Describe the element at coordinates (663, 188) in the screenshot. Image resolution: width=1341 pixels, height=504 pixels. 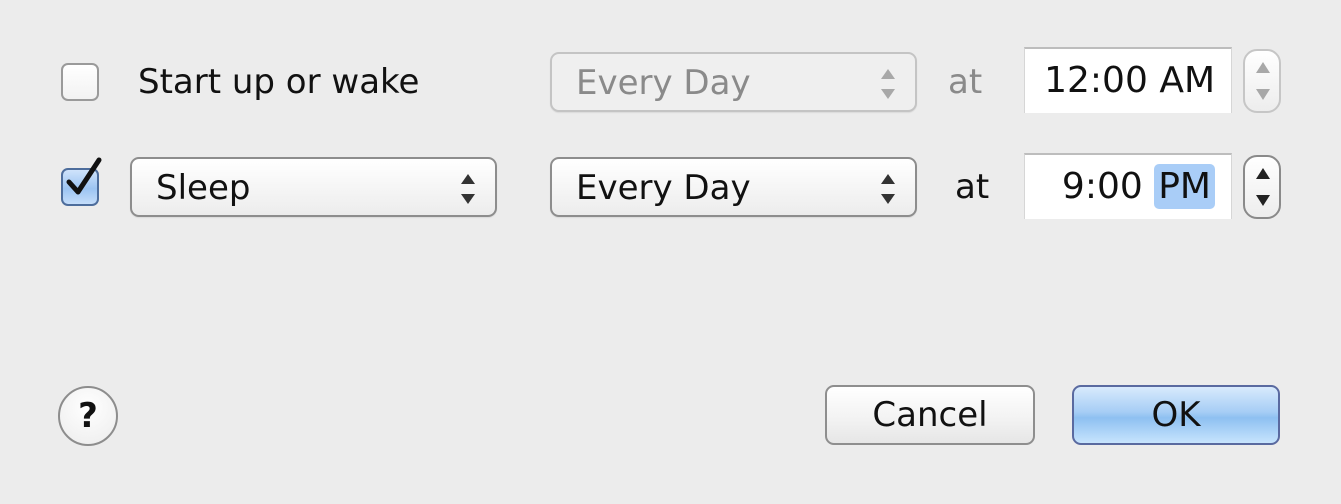
I see `sleep-frequency-value: Every Day` at that location.